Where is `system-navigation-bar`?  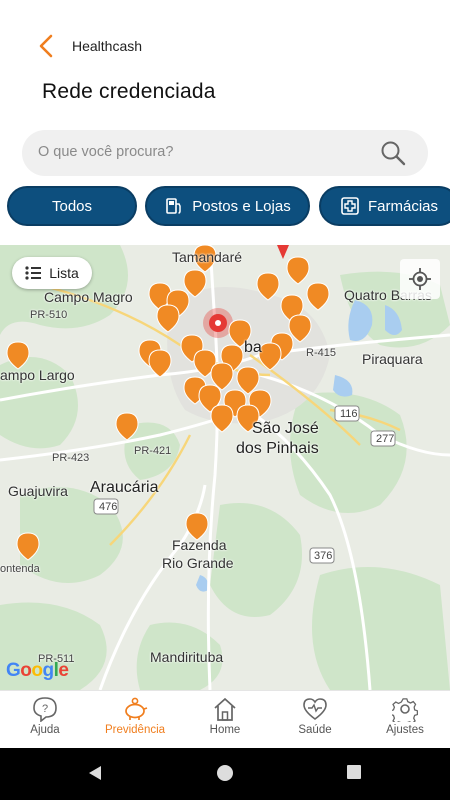
system-navigation-bar is located at coordinates (225, 774).